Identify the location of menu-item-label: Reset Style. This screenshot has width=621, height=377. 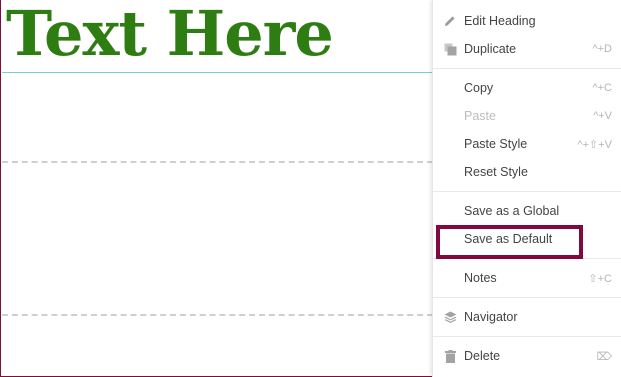
(496, 172).